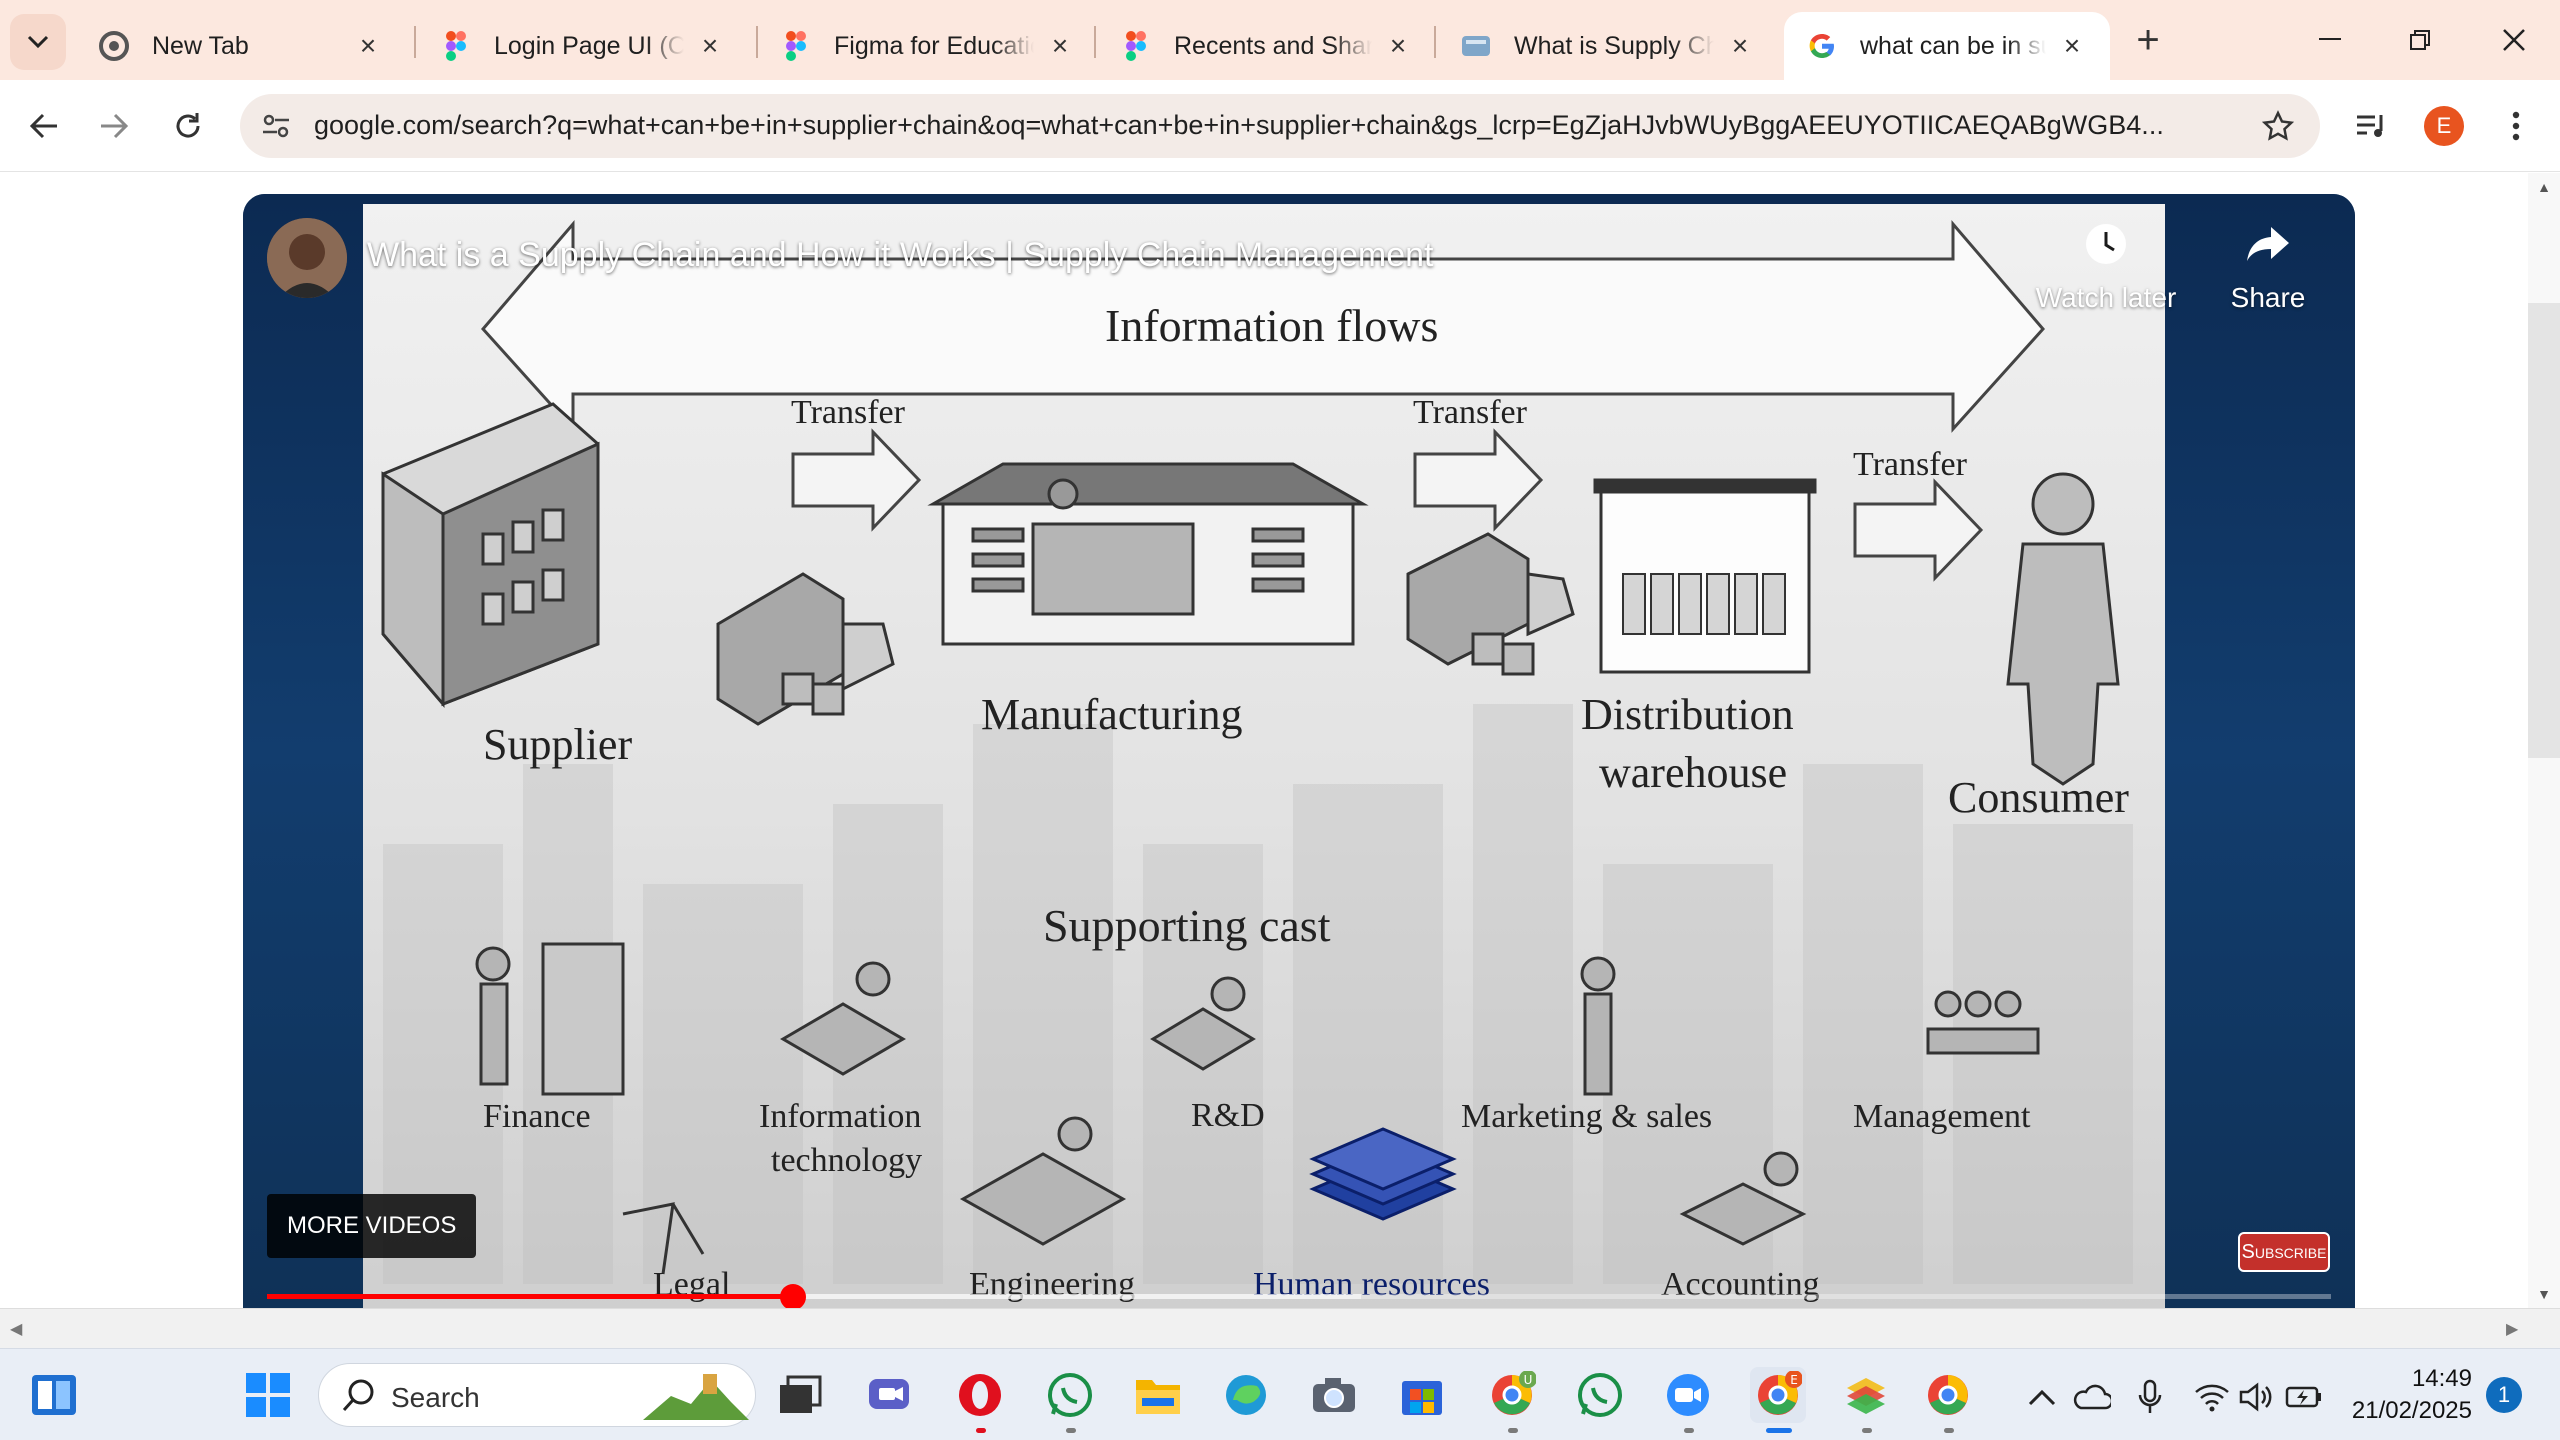 Image resolution: width=2560 pixels, height=1440 pixels. What do you see at coordinates (2106, 297) in the screenshot?
I see `watch-later-label: Watch later` at bounding box center [2106, 297].